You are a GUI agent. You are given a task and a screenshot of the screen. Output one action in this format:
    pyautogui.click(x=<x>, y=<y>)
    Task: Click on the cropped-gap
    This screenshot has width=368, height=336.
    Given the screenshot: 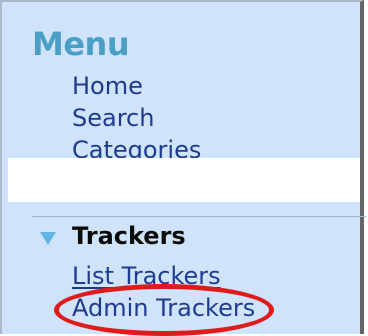 What is the action you would take?
    pyautogui.click(x=184, y=180)
    